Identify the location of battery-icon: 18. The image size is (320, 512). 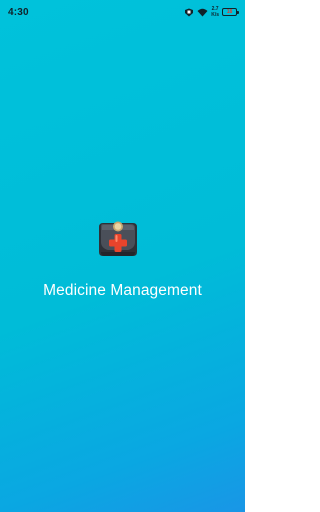
(230, 12).